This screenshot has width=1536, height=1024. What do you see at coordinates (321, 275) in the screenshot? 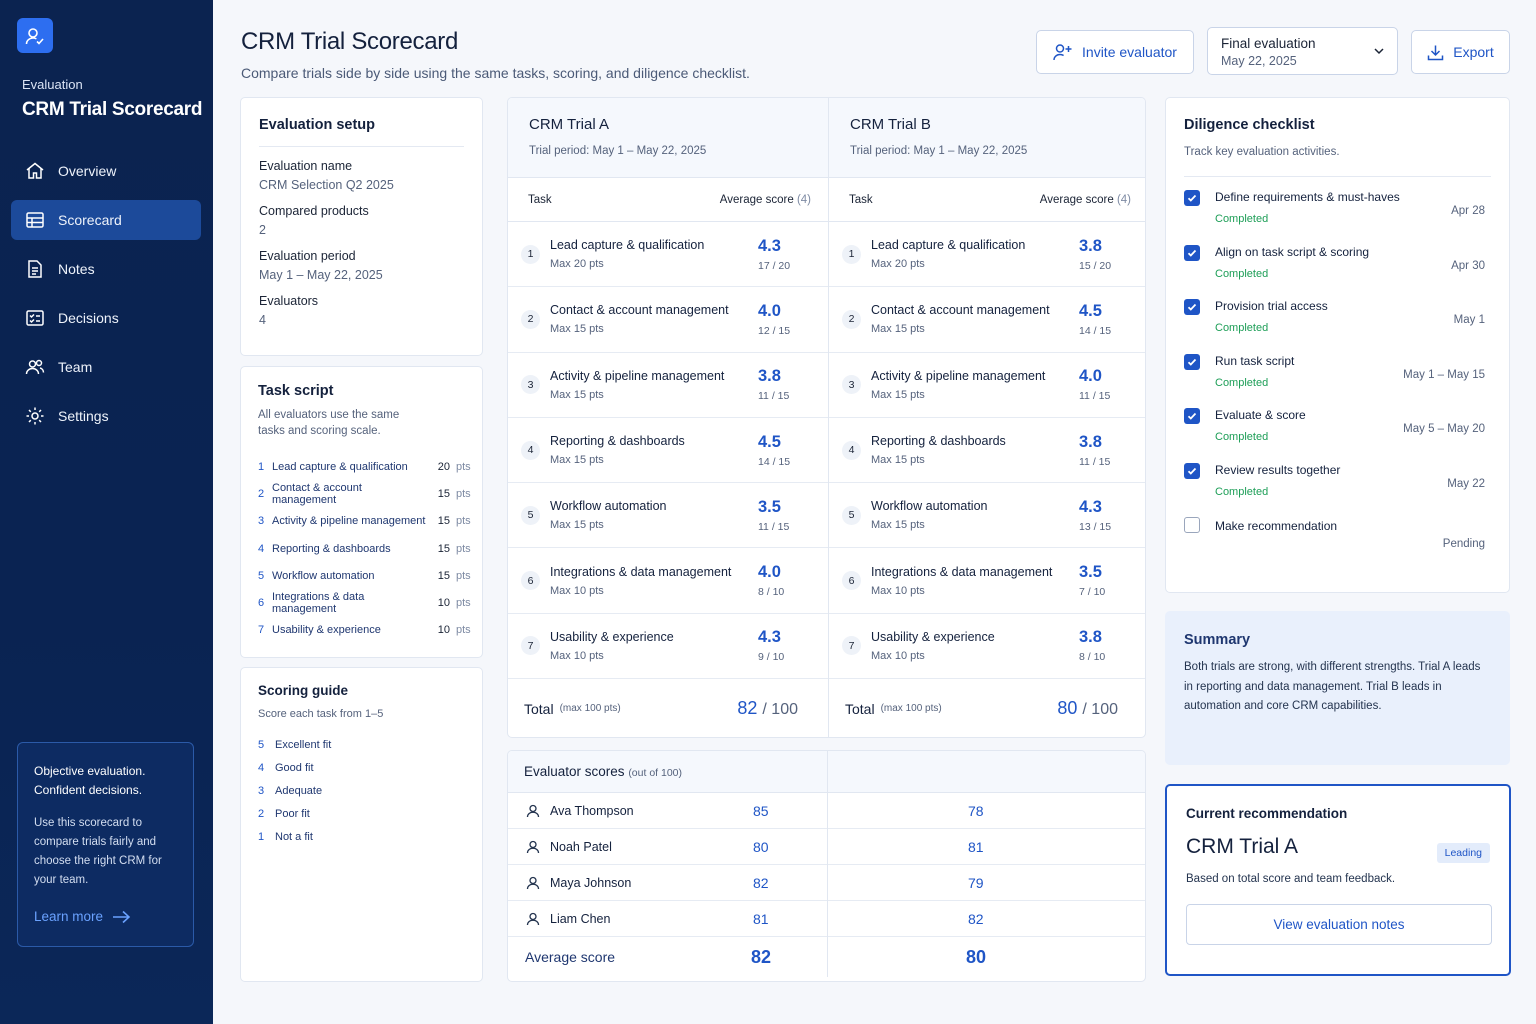
I see `setup-field-value: May 1 – May 22, 2025` at bounding box center [321, 275].